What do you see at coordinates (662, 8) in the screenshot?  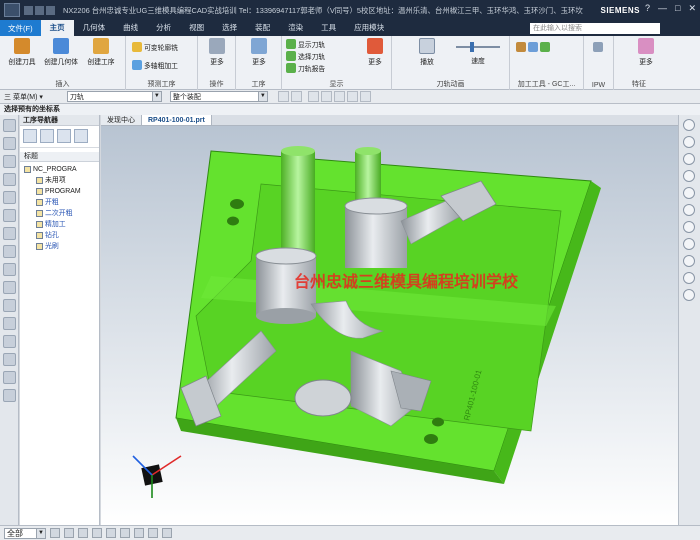 I see `minimize-button: —` at bounding box center [662, 8].